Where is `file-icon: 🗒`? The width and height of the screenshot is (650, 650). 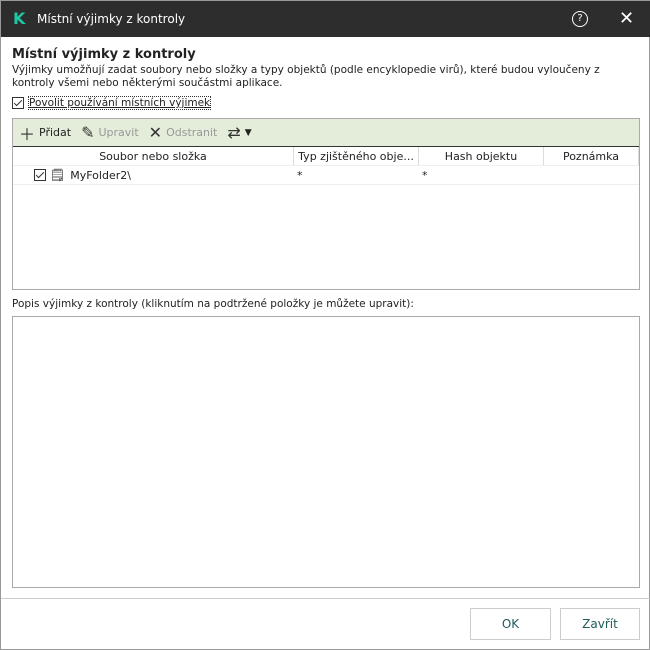 file-icon: 🗒 is located at coordinates (58, 175).